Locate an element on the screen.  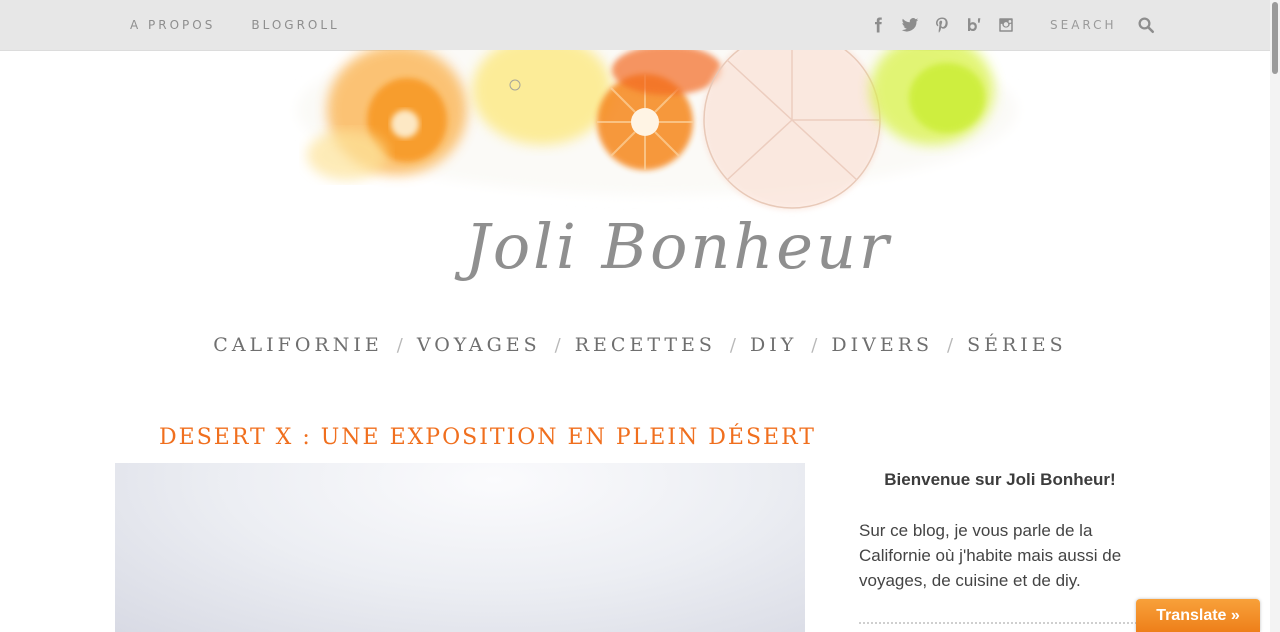
facebook-icon is located at coordinates (878, 25).